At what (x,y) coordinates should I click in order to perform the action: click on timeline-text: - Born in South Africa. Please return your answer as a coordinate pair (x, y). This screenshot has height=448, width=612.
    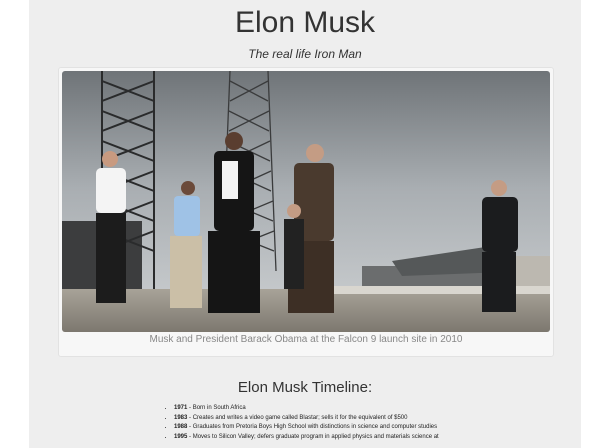
    Looking at the image, I should click on (216, 408).